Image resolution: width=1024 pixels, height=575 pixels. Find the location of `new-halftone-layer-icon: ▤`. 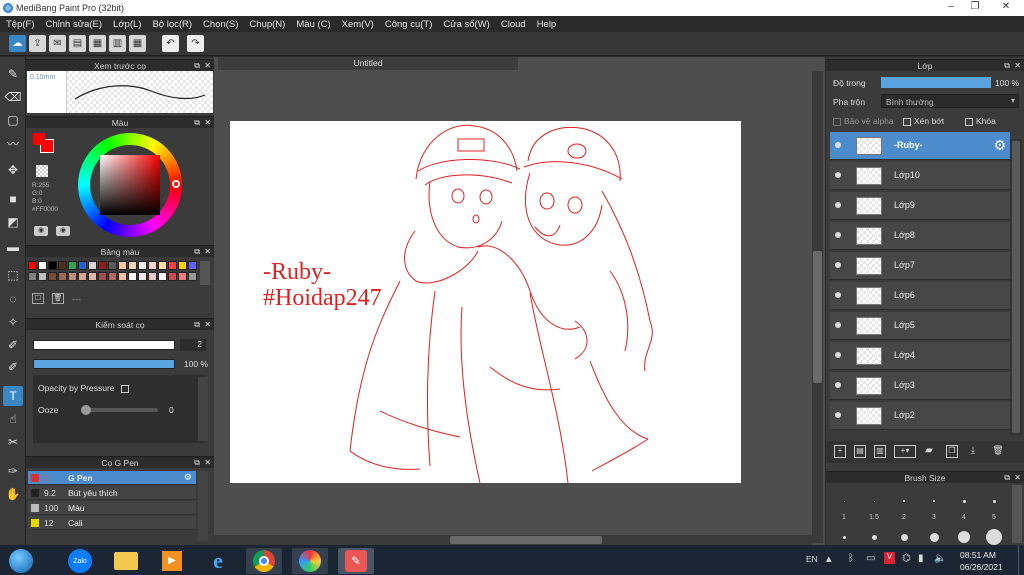

new-halftone-layer-icon: ▤ is located at coordinates (860, 451).